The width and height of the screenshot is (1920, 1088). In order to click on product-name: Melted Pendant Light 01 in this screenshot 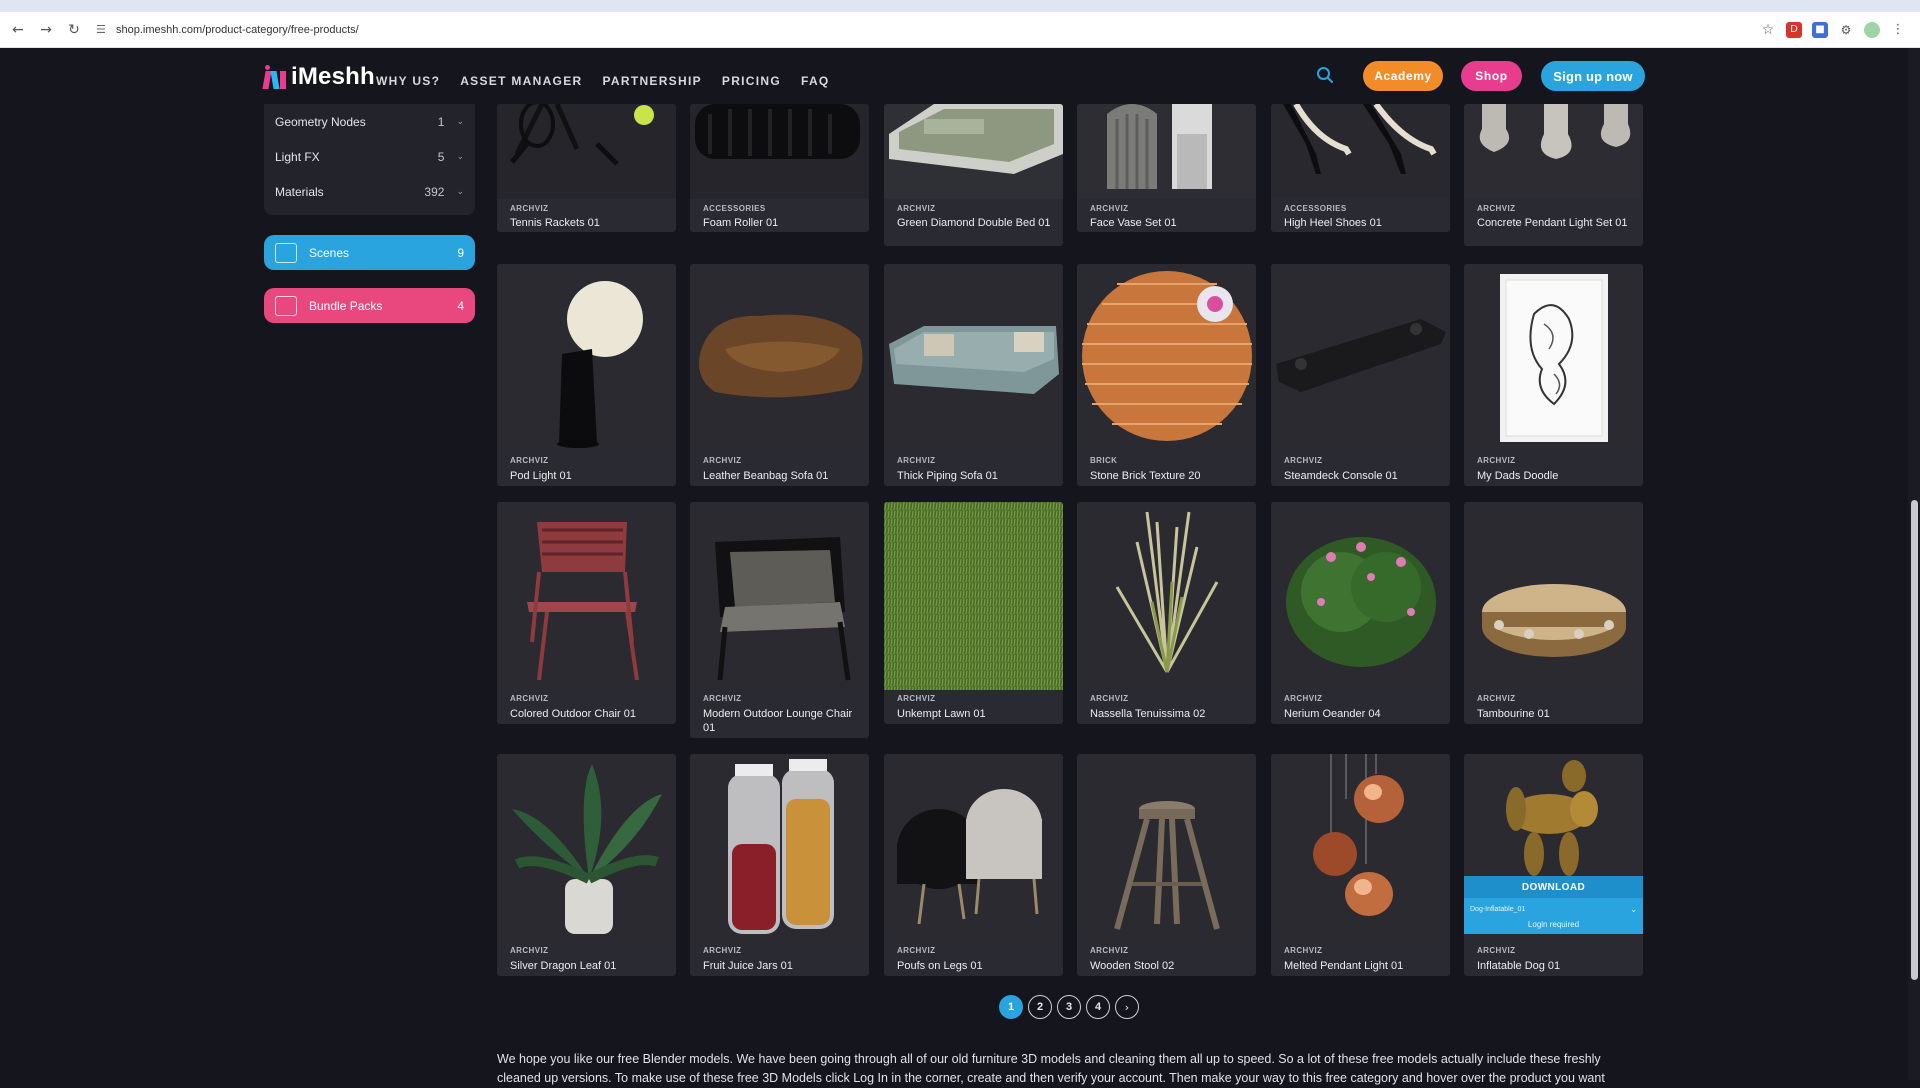, I will do `click(1364, 966)`.